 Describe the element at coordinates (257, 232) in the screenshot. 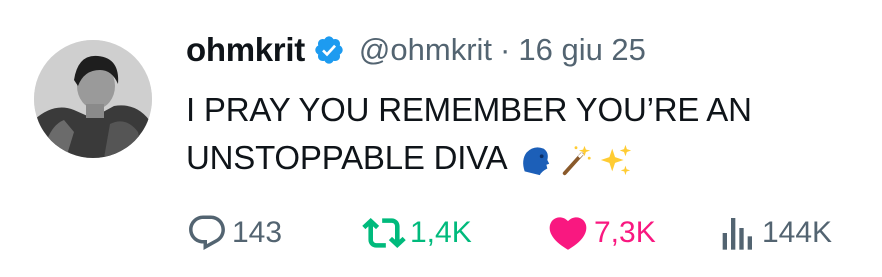

I see `reply-count: 143` at that location.